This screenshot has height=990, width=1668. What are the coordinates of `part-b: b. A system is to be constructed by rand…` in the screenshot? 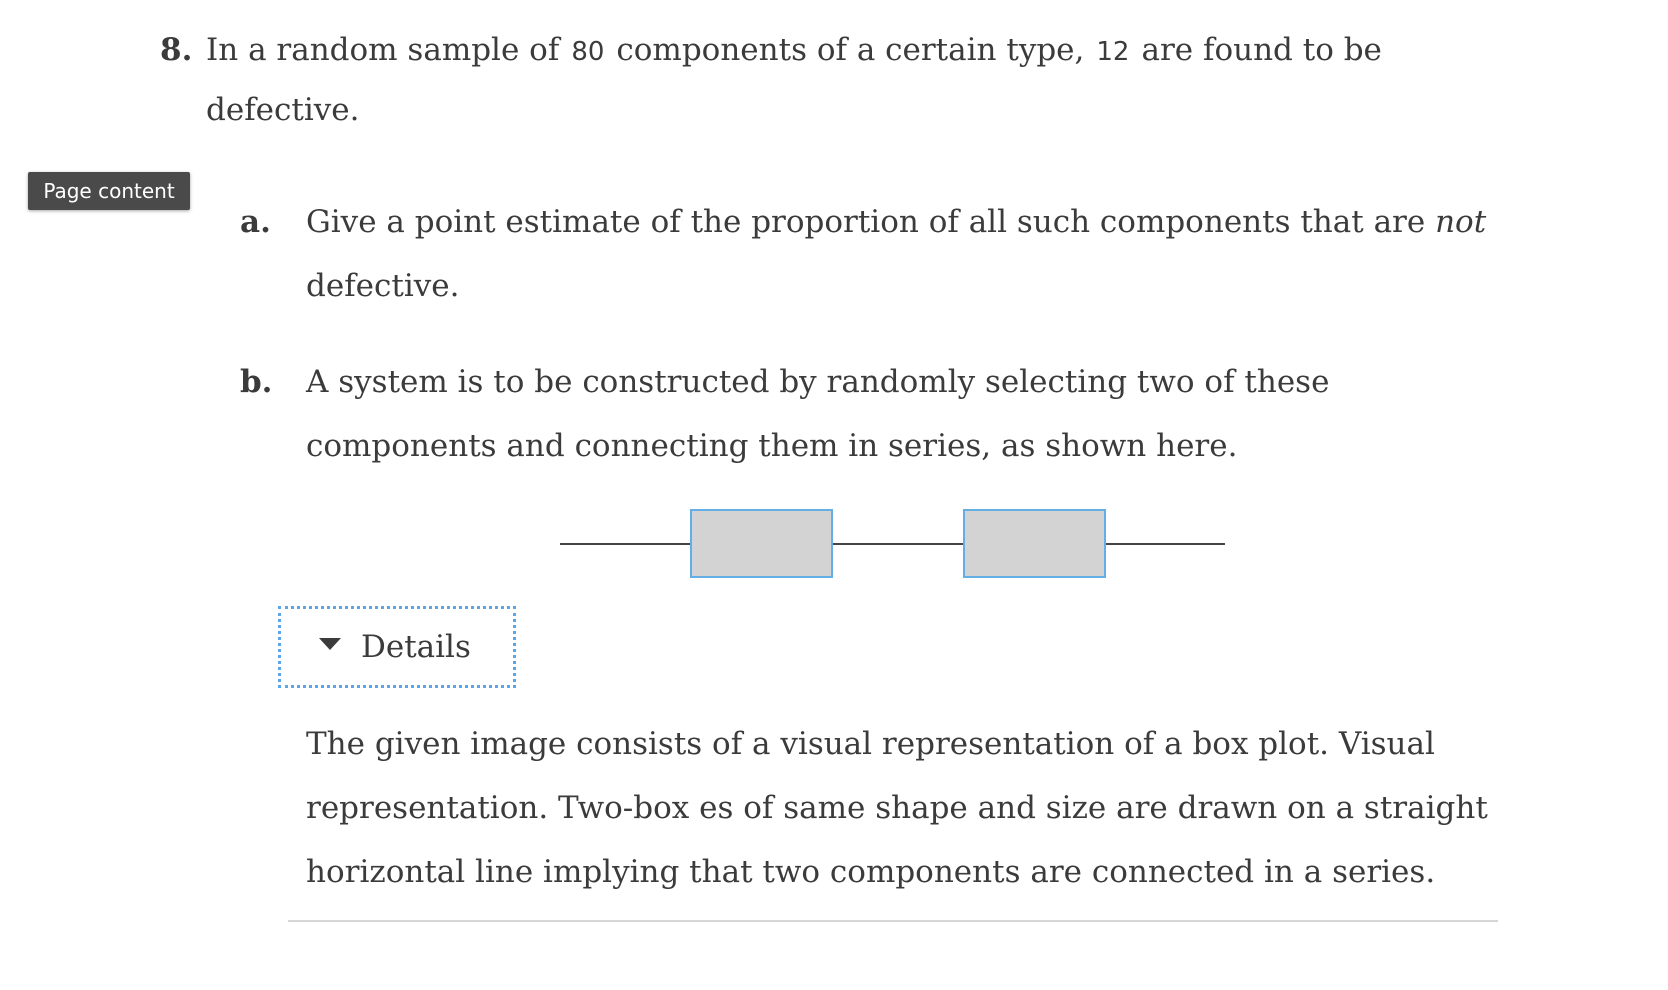 It's located at (870, 414).